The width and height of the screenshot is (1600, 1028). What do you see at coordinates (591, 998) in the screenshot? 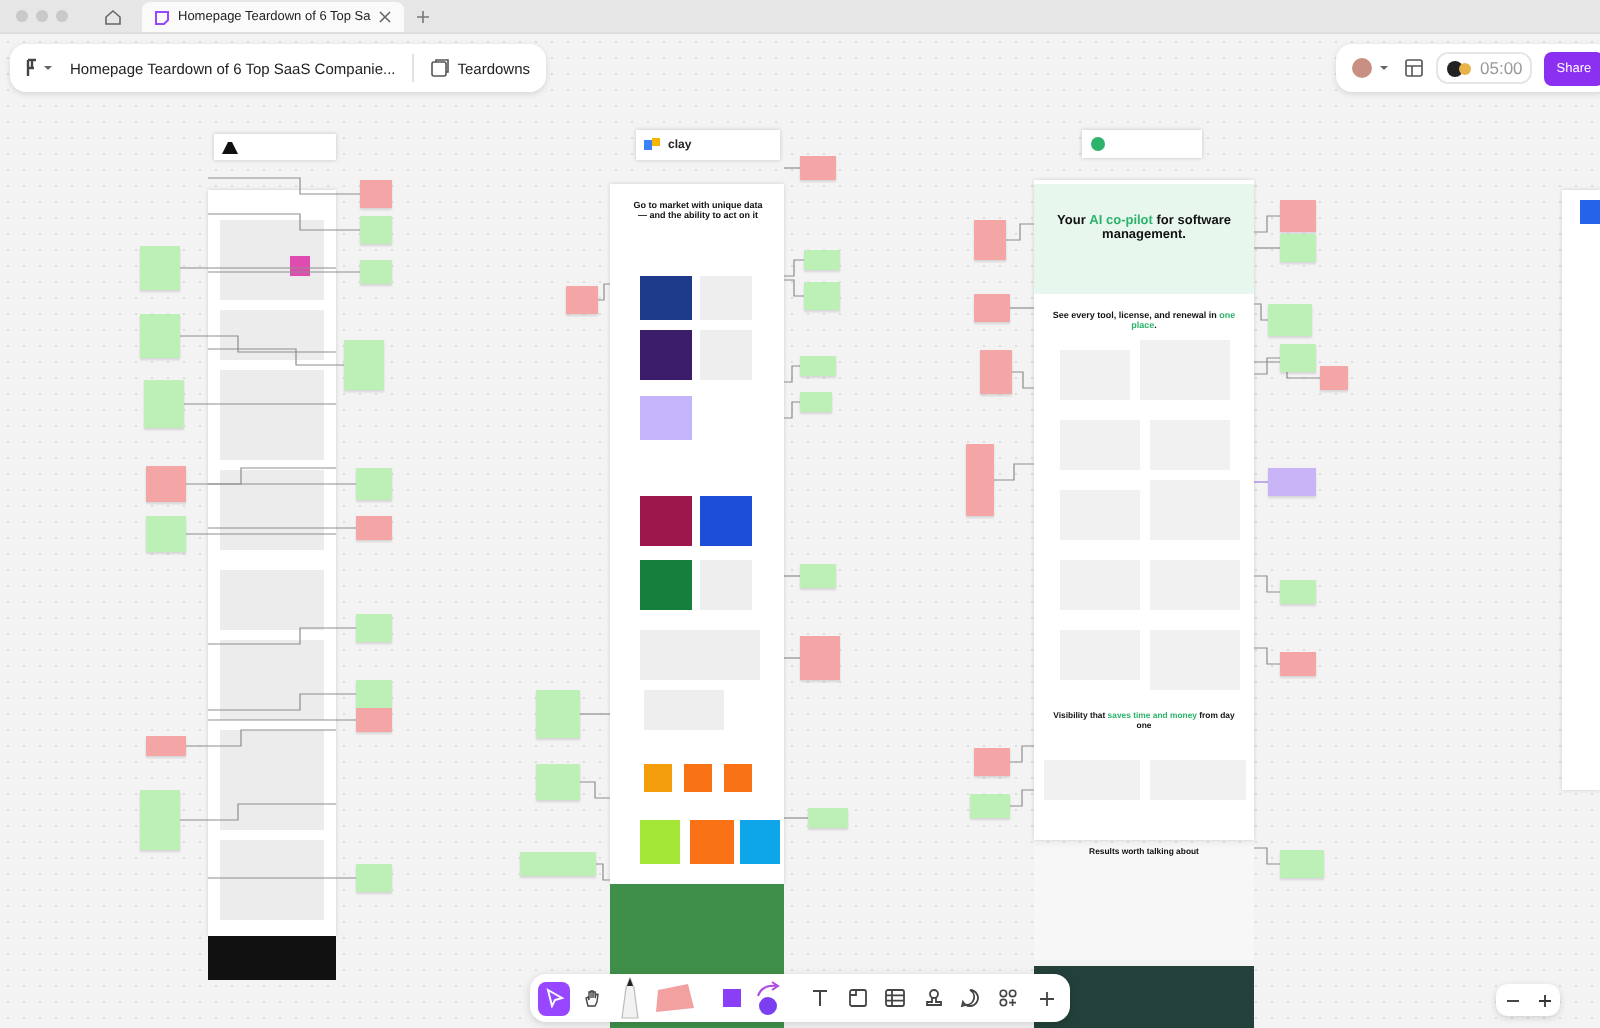
I see `hand-icon` at bounding box center [591, 998].